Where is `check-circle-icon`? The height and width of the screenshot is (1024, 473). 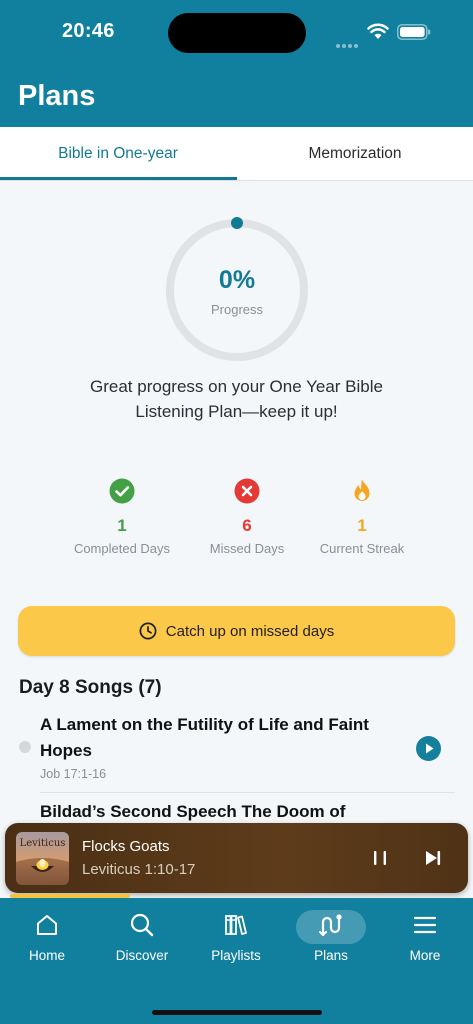
check-circle-icon is located at coordinates (122, 491).